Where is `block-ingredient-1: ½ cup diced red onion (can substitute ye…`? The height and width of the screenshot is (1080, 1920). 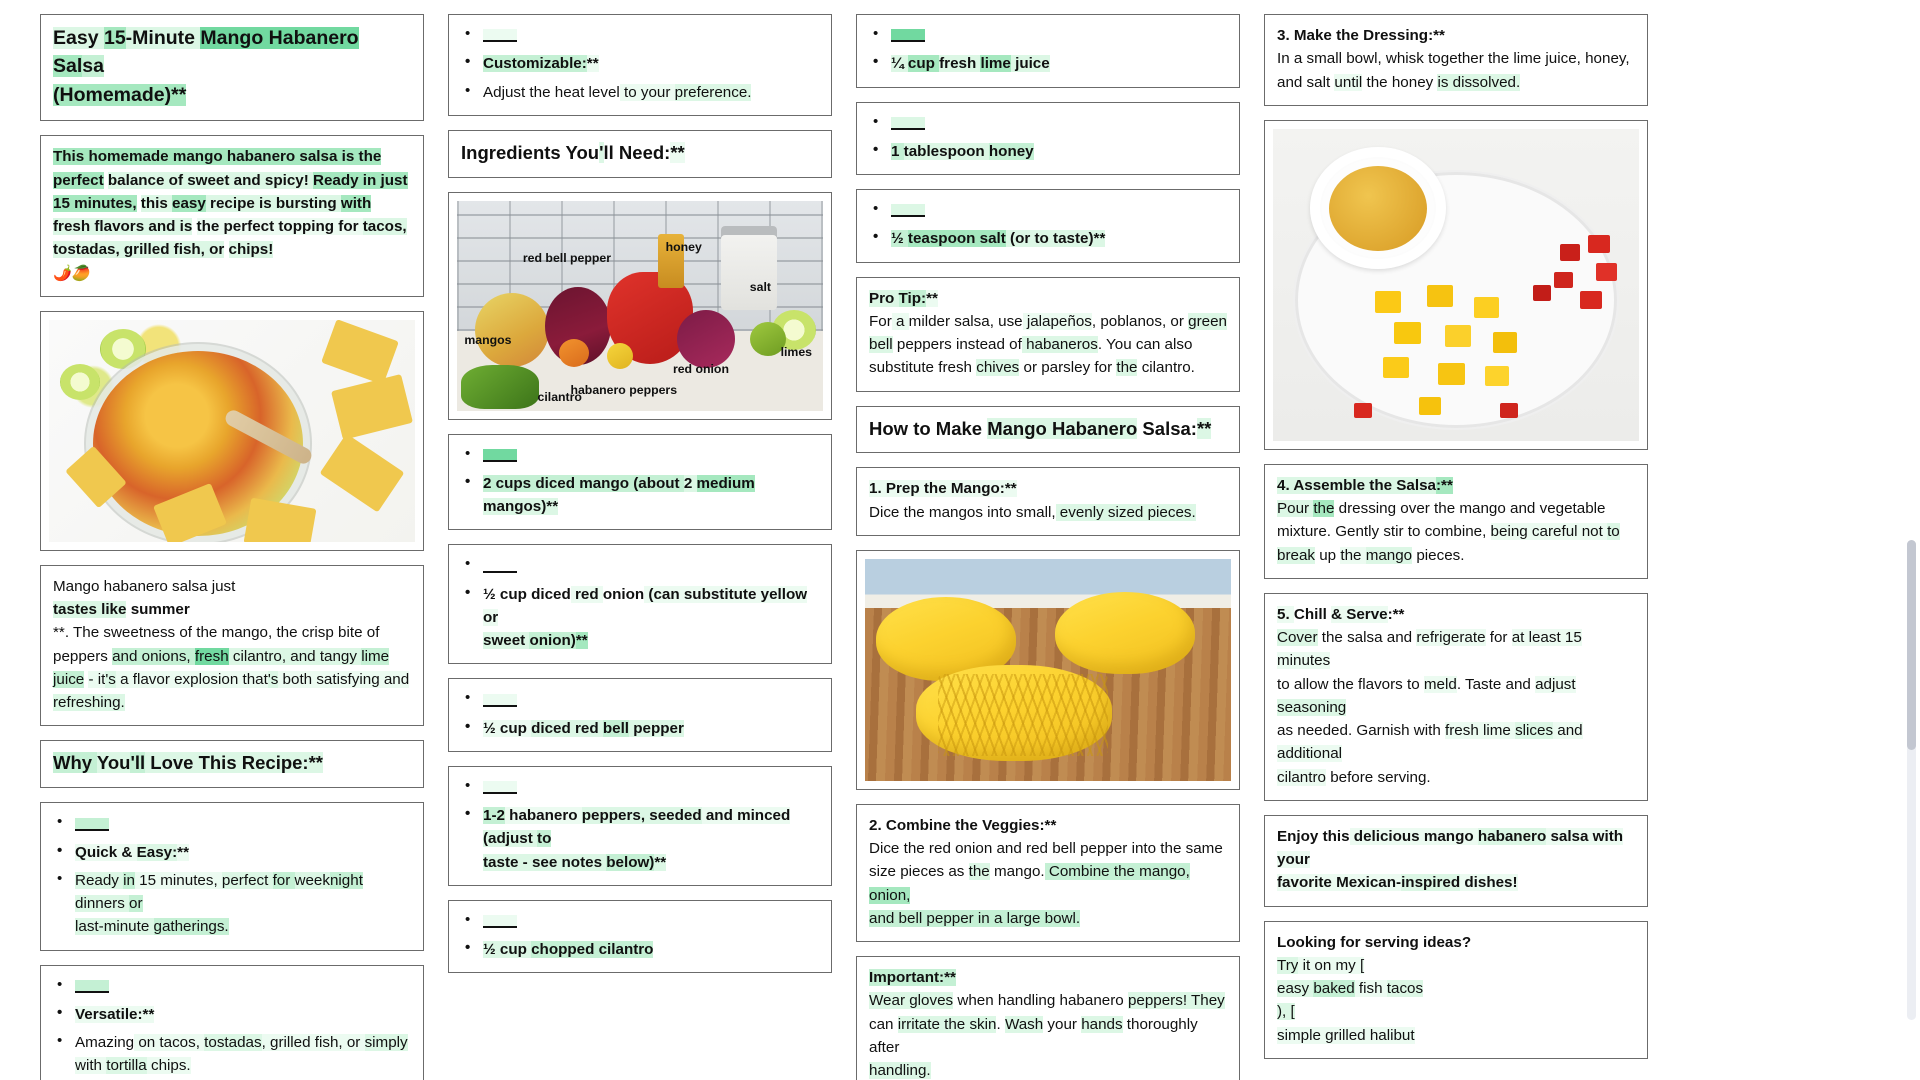 block-ingredient-1: ½ cup diced red onion (can substitute ye… is located at coordinates (640, 604).